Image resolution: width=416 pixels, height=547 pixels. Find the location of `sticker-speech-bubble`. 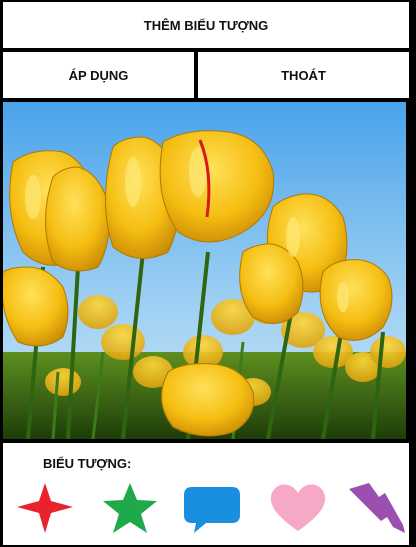

sticker-speech-bubble is located at coordinates (212, 508).